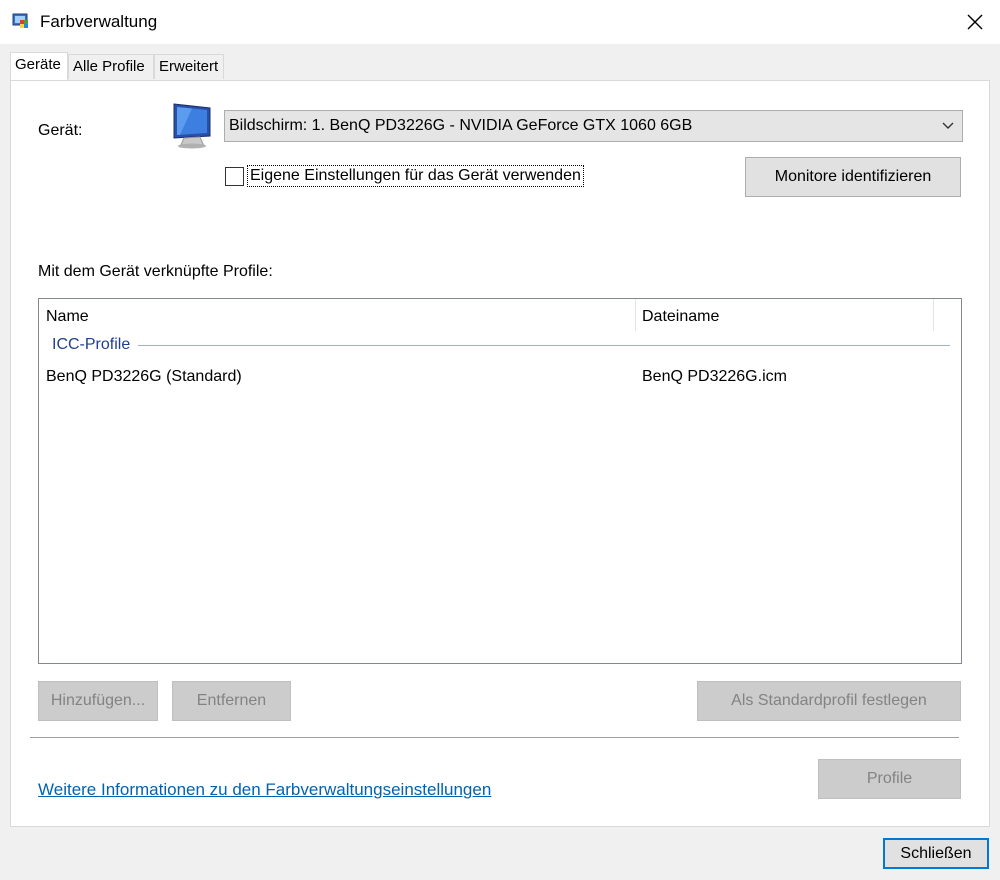 Image resolution: width=1000 pixels, height=880 pixels. I want to click on tab-alle-profile: Alle Profile, so click(111, 66).